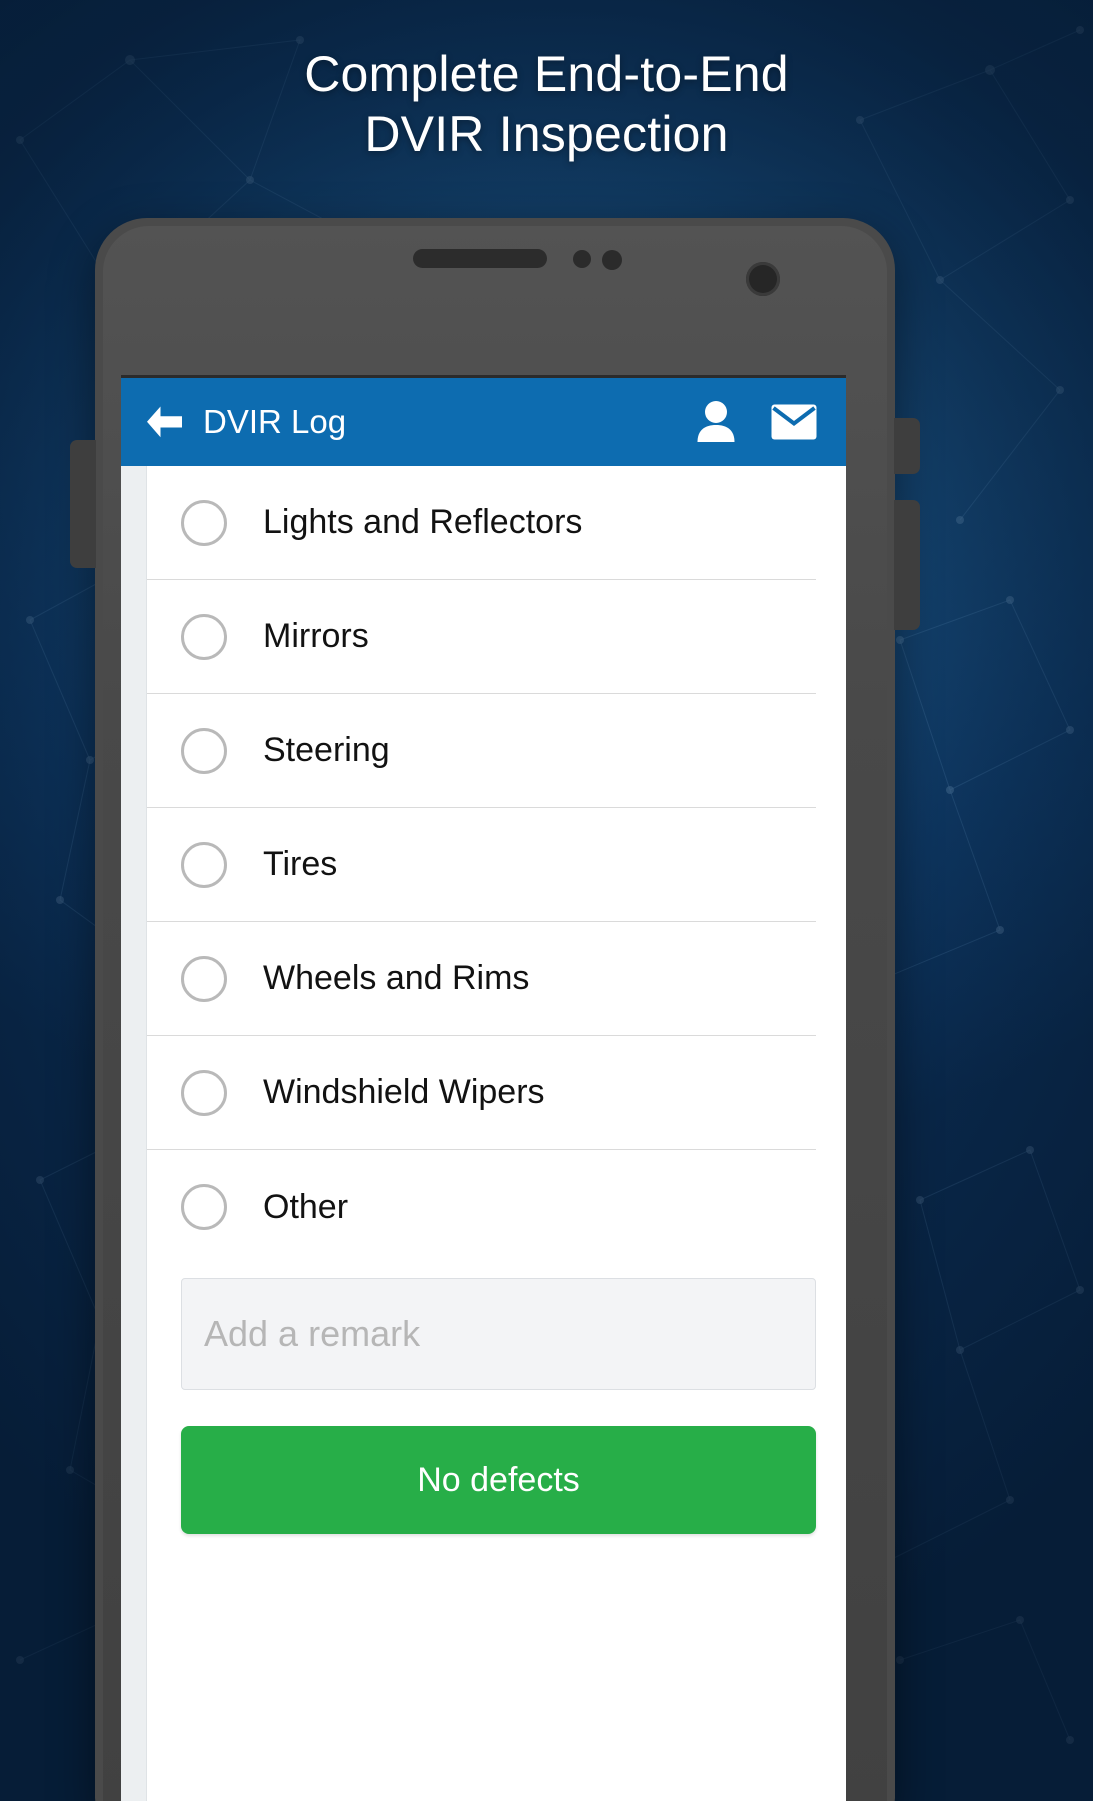 The width and height of the screenshot is (1093, 1801). What do you see at coordinates (404, 1092) in the screenshot?
I see `checklist-item-label: Windshield Wipers` at bounding box center [404, 1092].